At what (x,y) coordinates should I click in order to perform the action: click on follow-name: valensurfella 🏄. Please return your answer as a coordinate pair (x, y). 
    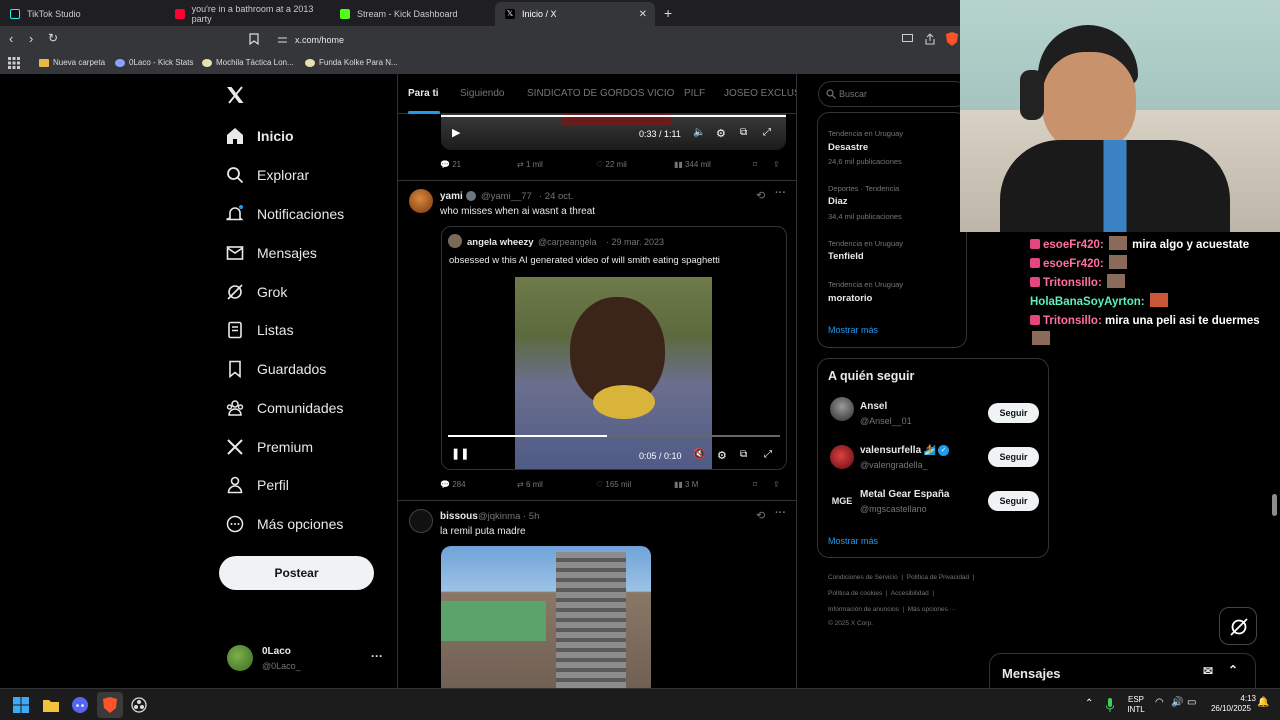
    Looking at the image, I should click on (898, 450).